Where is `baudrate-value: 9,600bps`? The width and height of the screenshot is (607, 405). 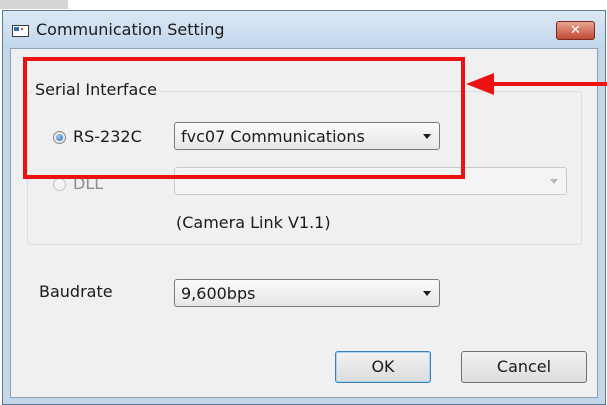 baudrate-value: 9,600bps is located at coordinates (218, 293).